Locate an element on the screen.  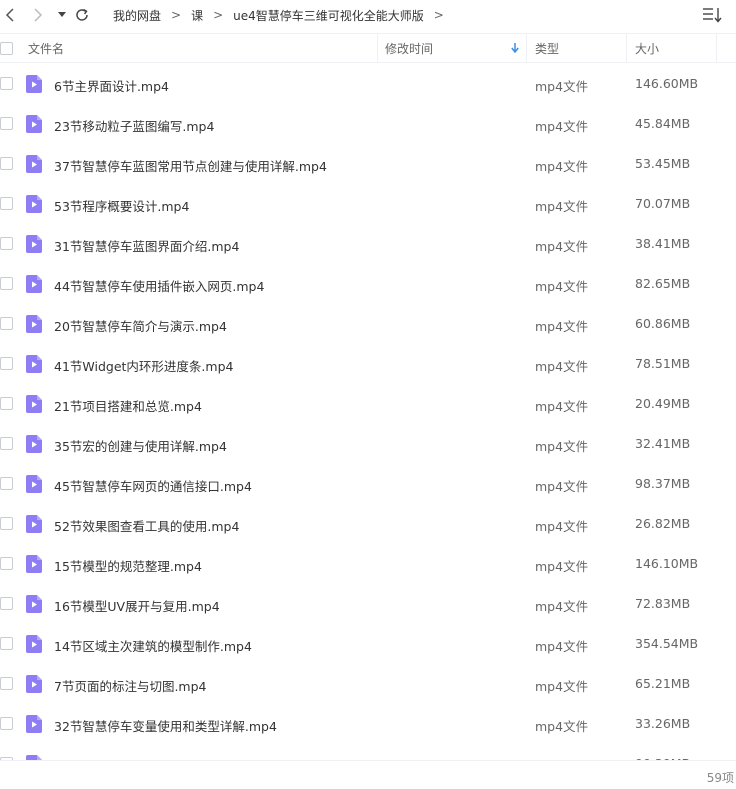
file-name: 32节智慧停车变量使用和类型详解.mp4 is located at coordinates (165, 725).